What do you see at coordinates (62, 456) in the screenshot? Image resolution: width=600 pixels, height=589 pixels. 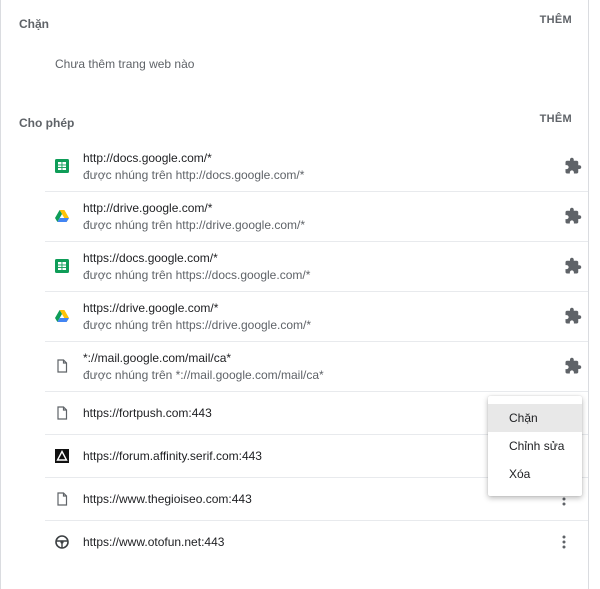 I see `affinity-icon` at bounding box center [62, 456].